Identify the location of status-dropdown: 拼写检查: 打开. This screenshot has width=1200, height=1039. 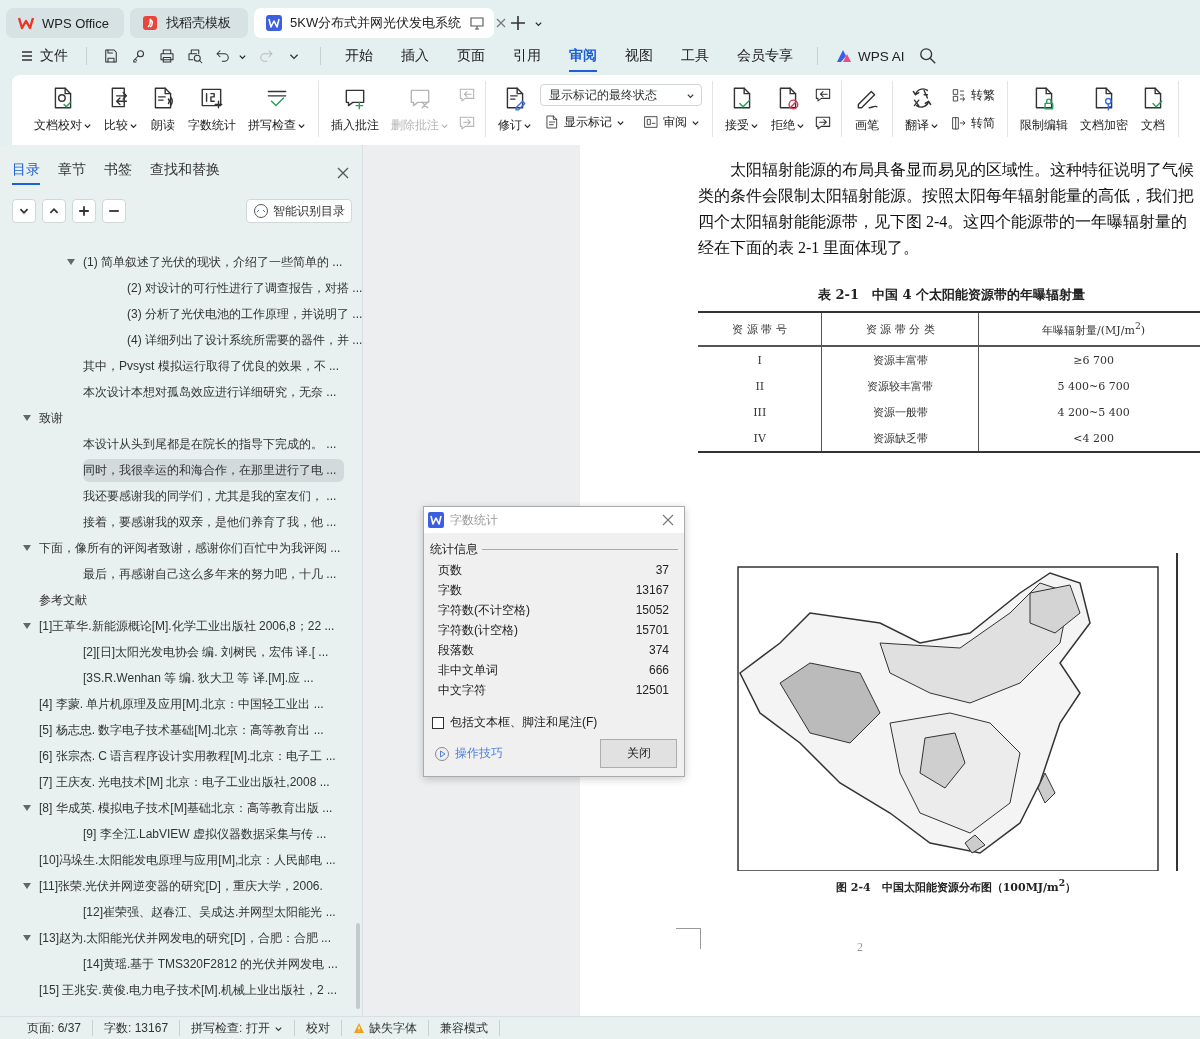
(237, 1028).